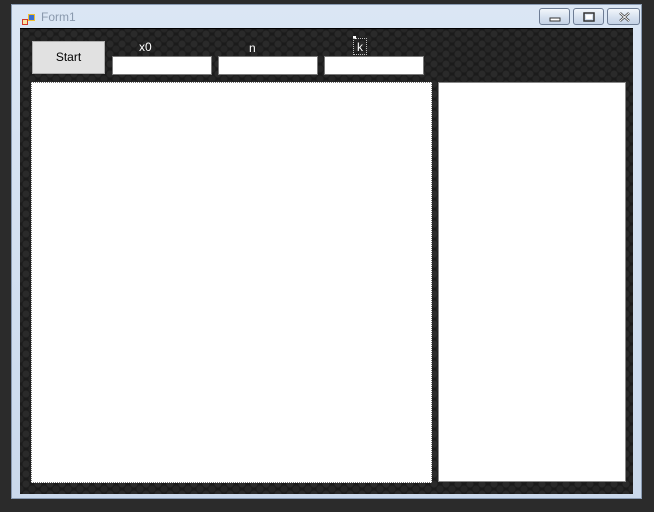 This screenshot has width=654, height=512. Describe the element at coordinates (360, 46) in the screenshot. I see `k-label: k` at that location.